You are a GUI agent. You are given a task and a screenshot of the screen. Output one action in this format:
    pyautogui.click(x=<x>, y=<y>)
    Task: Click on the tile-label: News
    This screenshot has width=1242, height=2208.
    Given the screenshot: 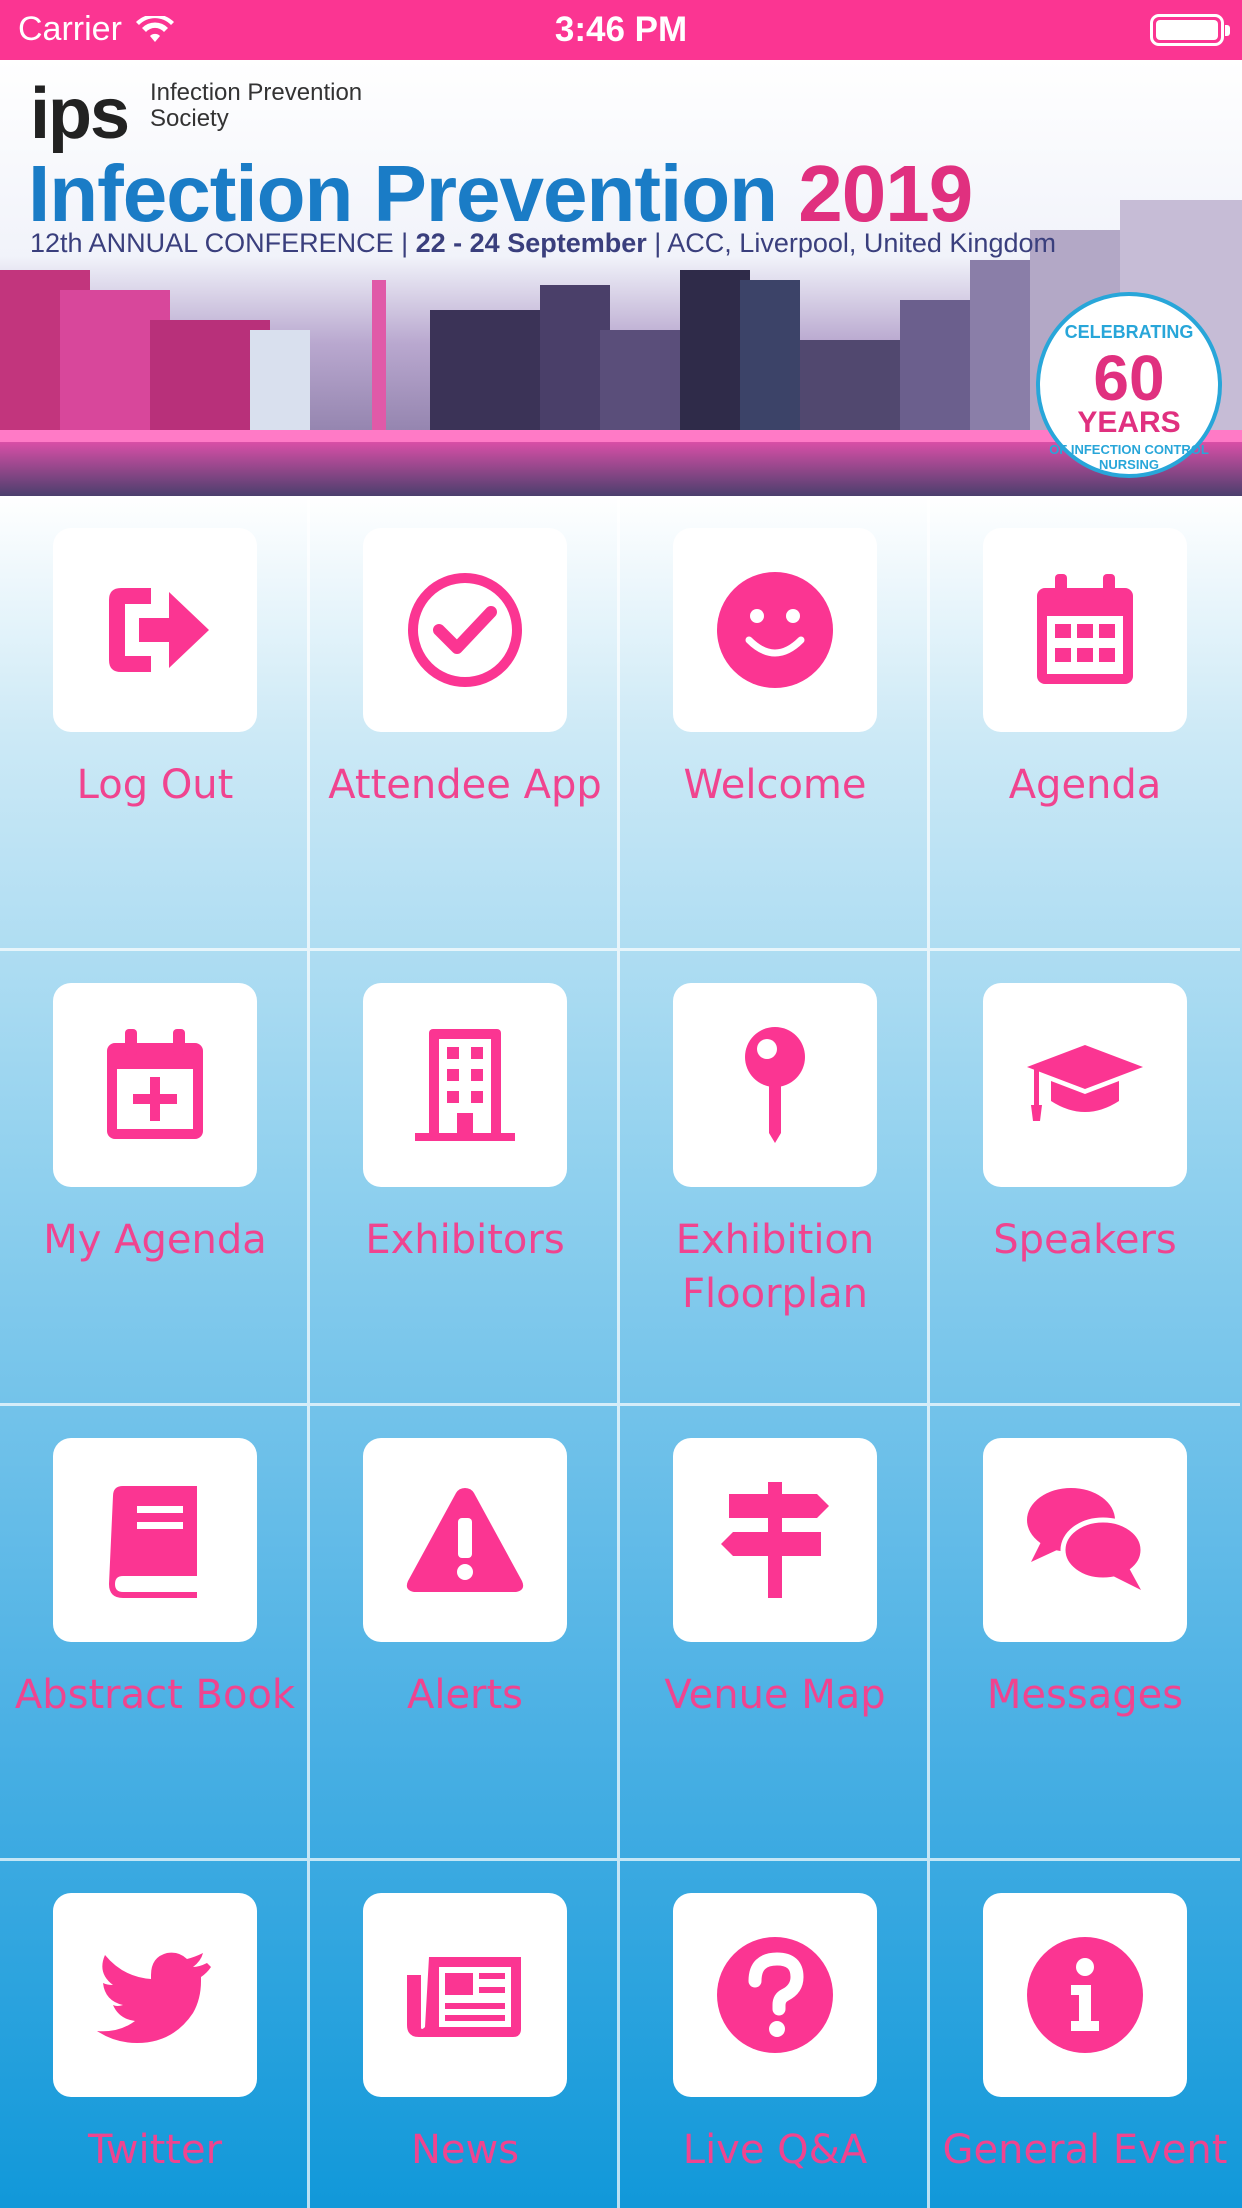 What is the action you would take?
    pyautogui.click(x=465, y=2150)
    